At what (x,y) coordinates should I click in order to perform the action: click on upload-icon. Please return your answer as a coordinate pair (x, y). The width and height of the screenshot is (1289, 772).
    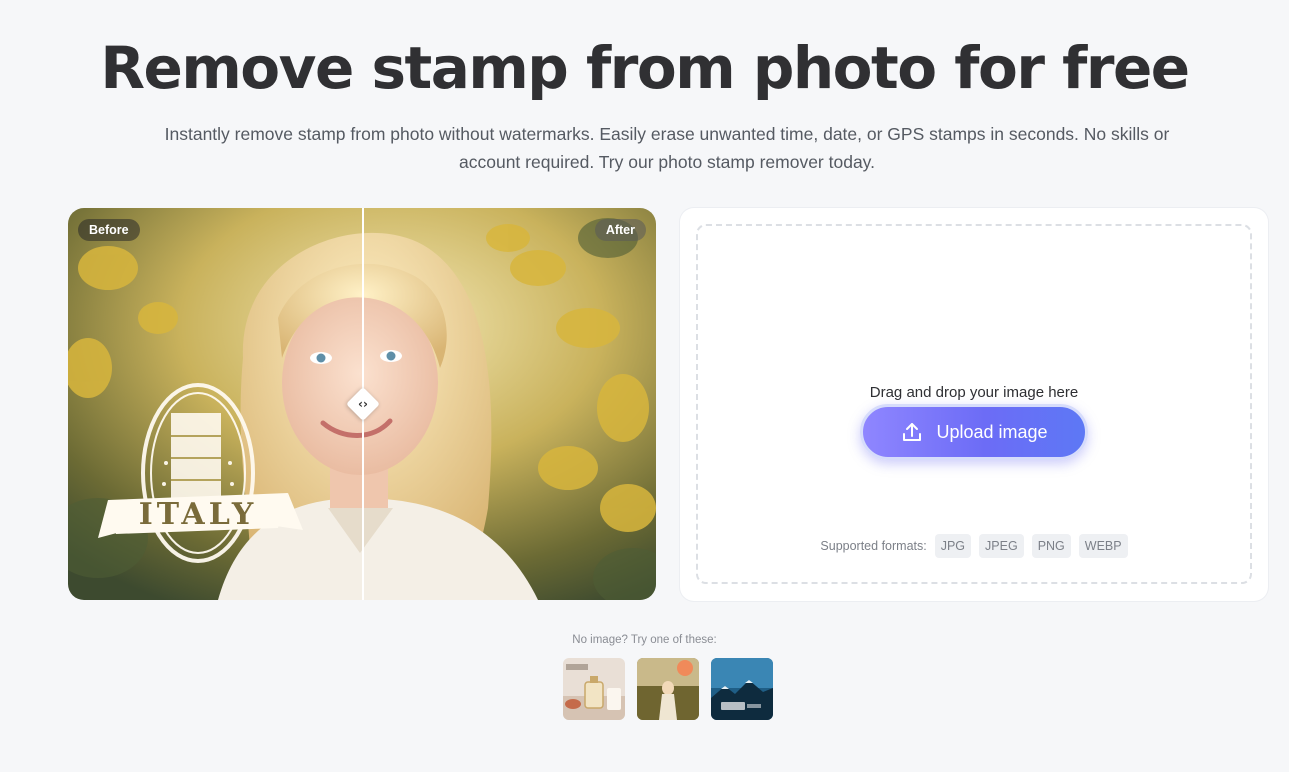
    Looking at the image, I should click on (912, 432).